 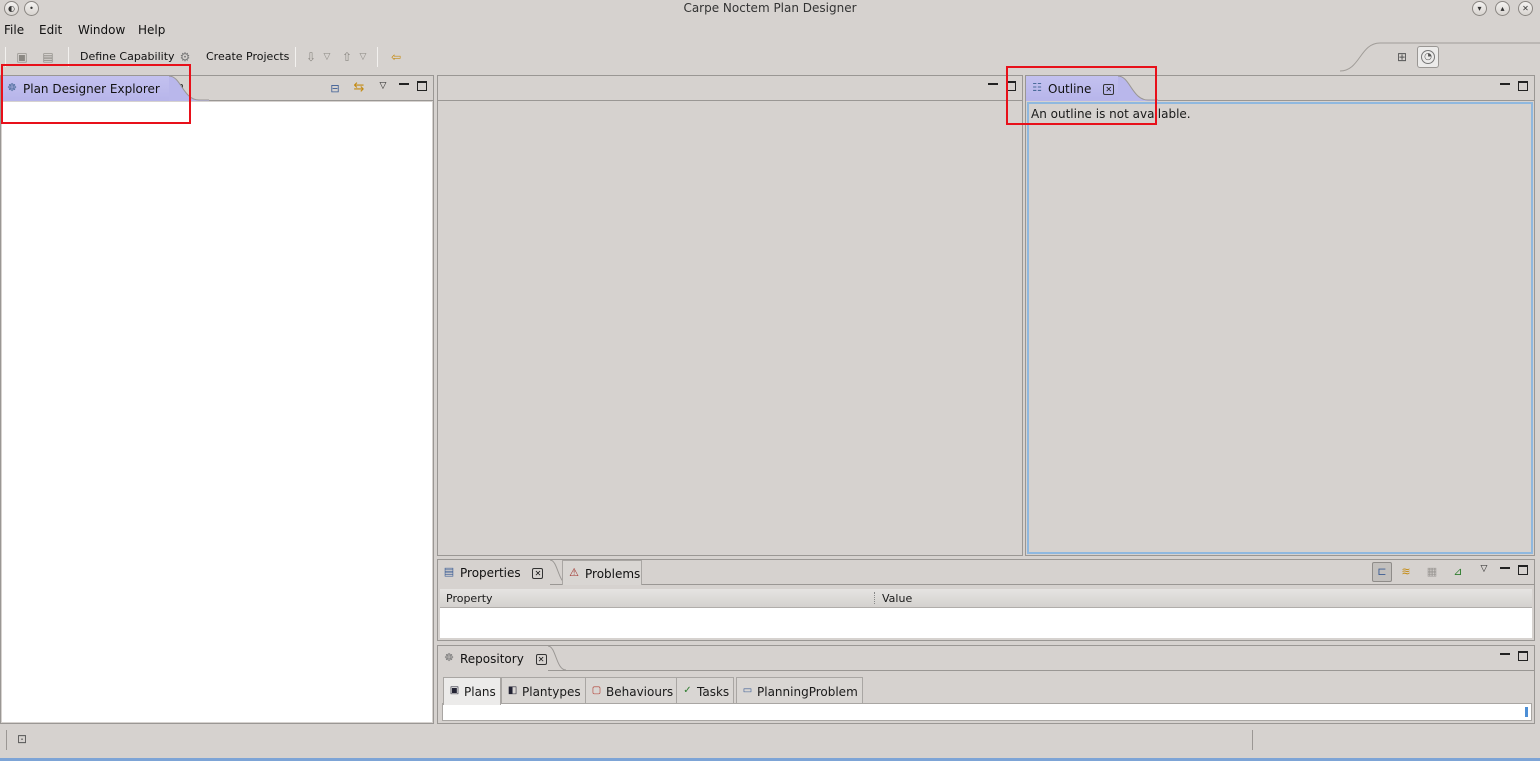 I want to click on back-arrow-icon: ⇦, so click(x=396, y=57).